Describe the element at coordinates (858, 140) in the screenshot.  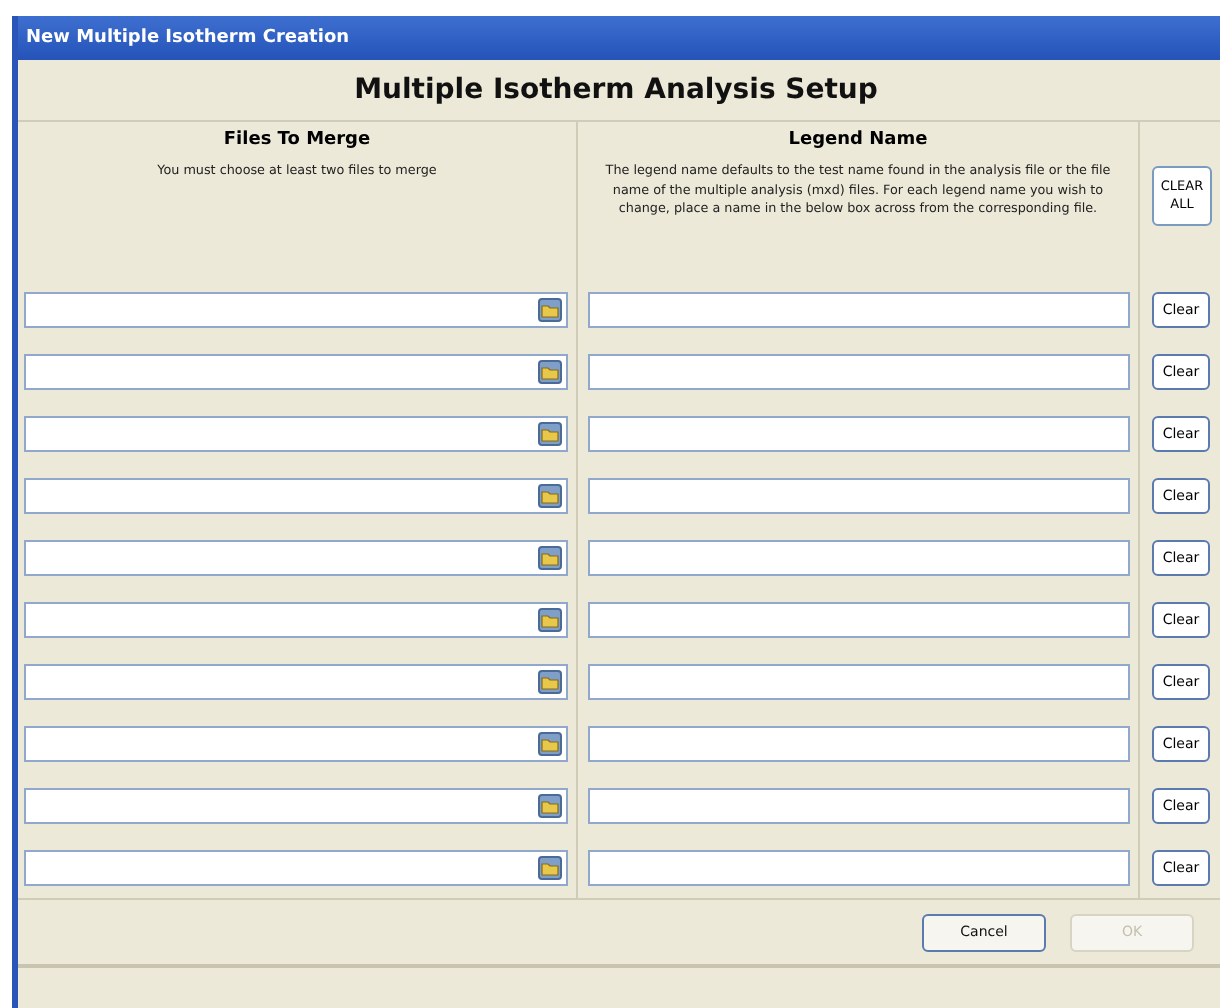
I see `column-title: Legend Name` at that location.